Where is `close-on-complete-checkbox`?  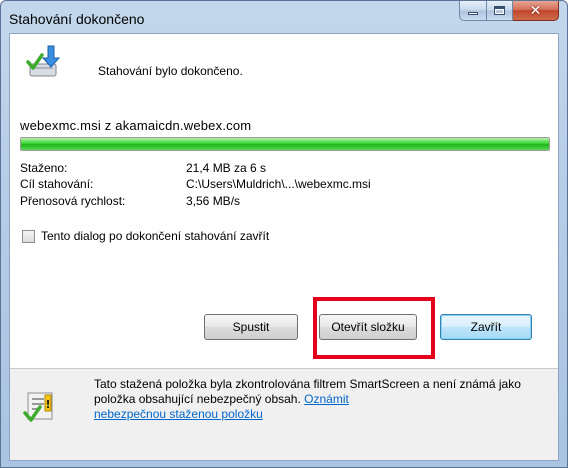
close-on-complete-checkbox is located at coordinates (28, 236).